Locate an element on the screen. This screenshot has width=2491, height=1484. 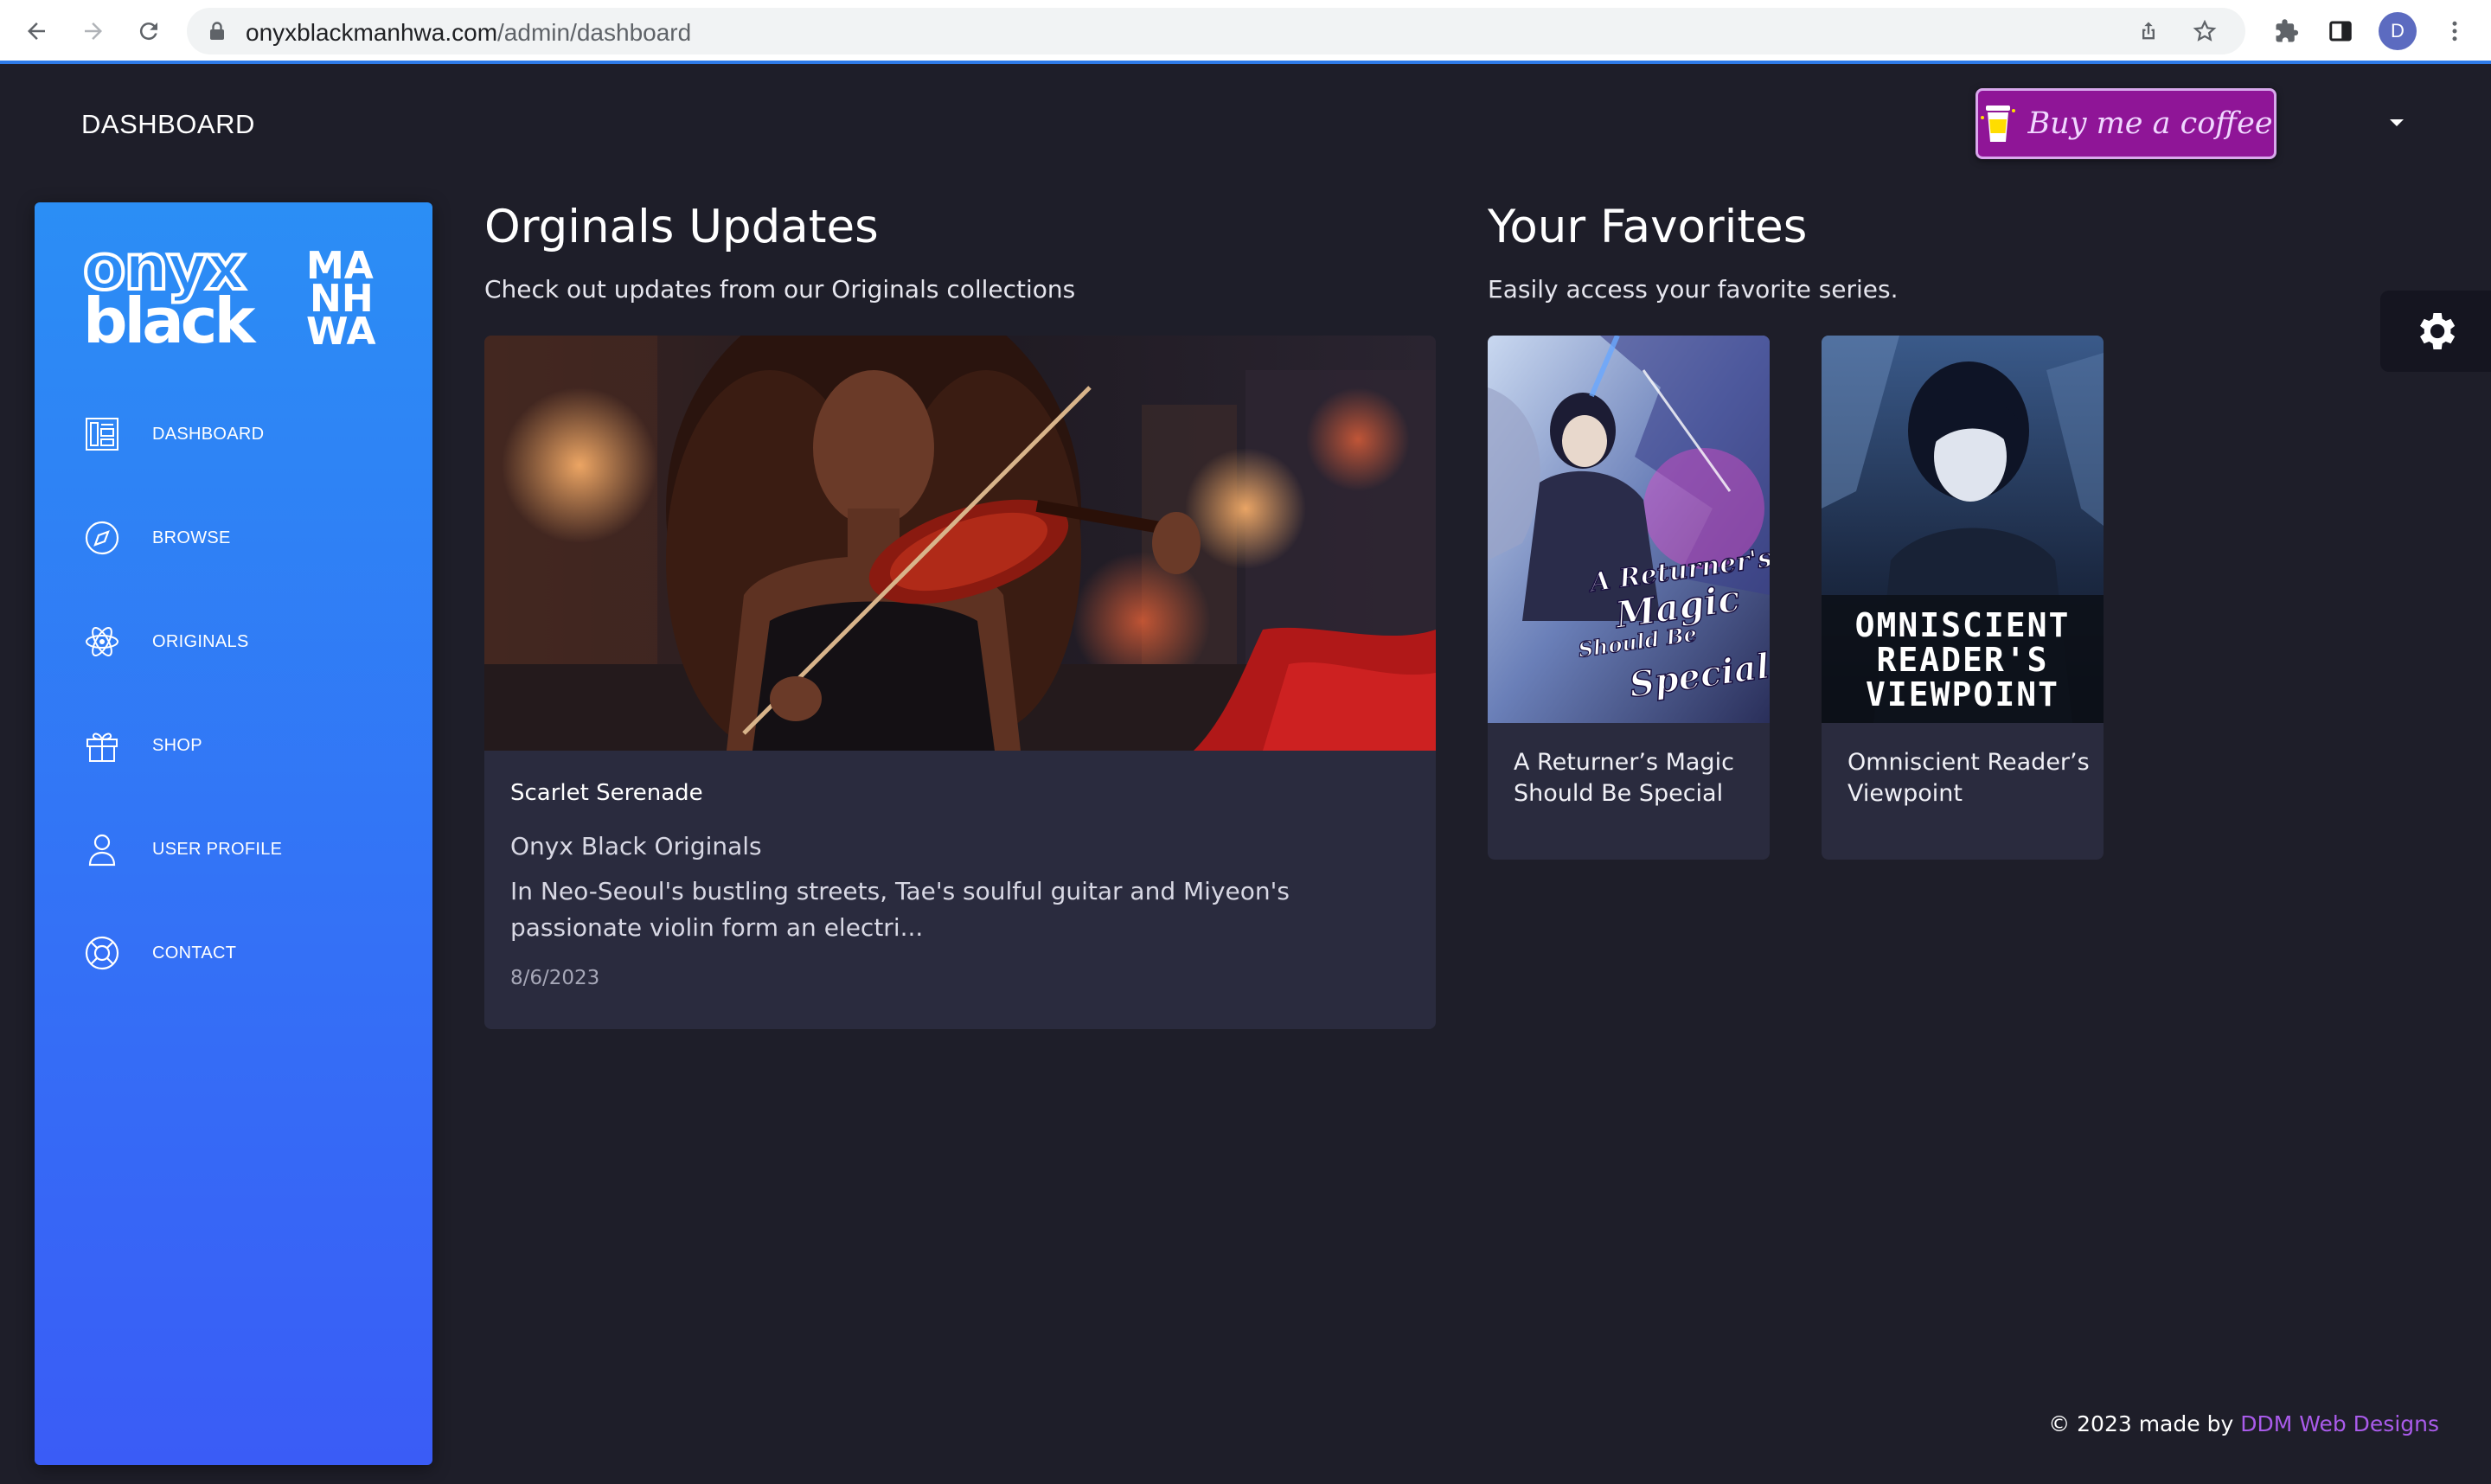
browser-toolbar: onyxblackmanhwa.com/admin/dashboard D is located at coordinates (1246, 32).